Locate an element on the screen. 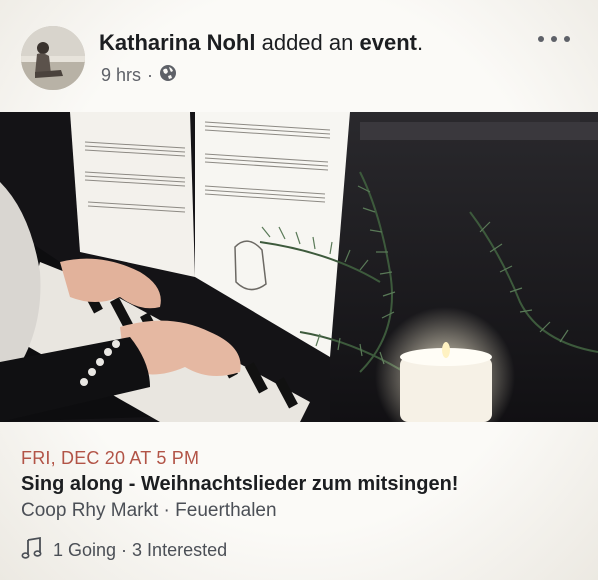 The width and height of the screenshot is (598, 580). avatar is located at coordinates (53, 58).